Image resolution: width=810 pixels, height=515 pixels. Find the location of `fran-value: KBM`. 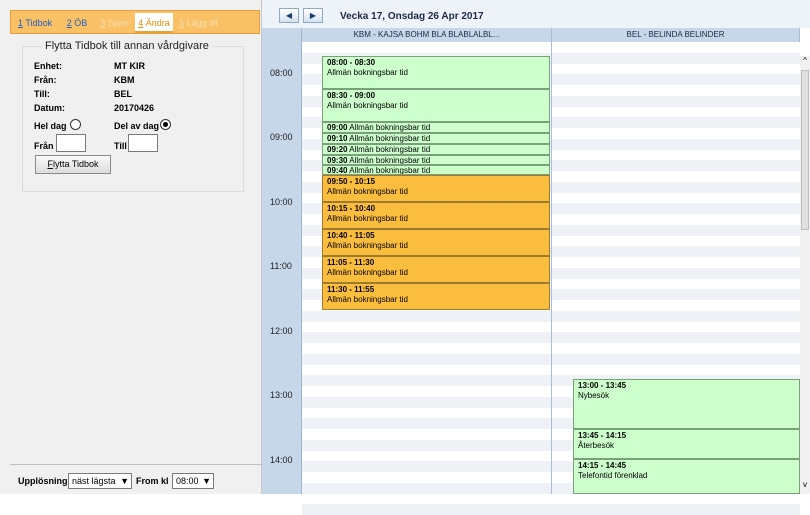

fran-value: KBM is located at coordinates (124, 80).